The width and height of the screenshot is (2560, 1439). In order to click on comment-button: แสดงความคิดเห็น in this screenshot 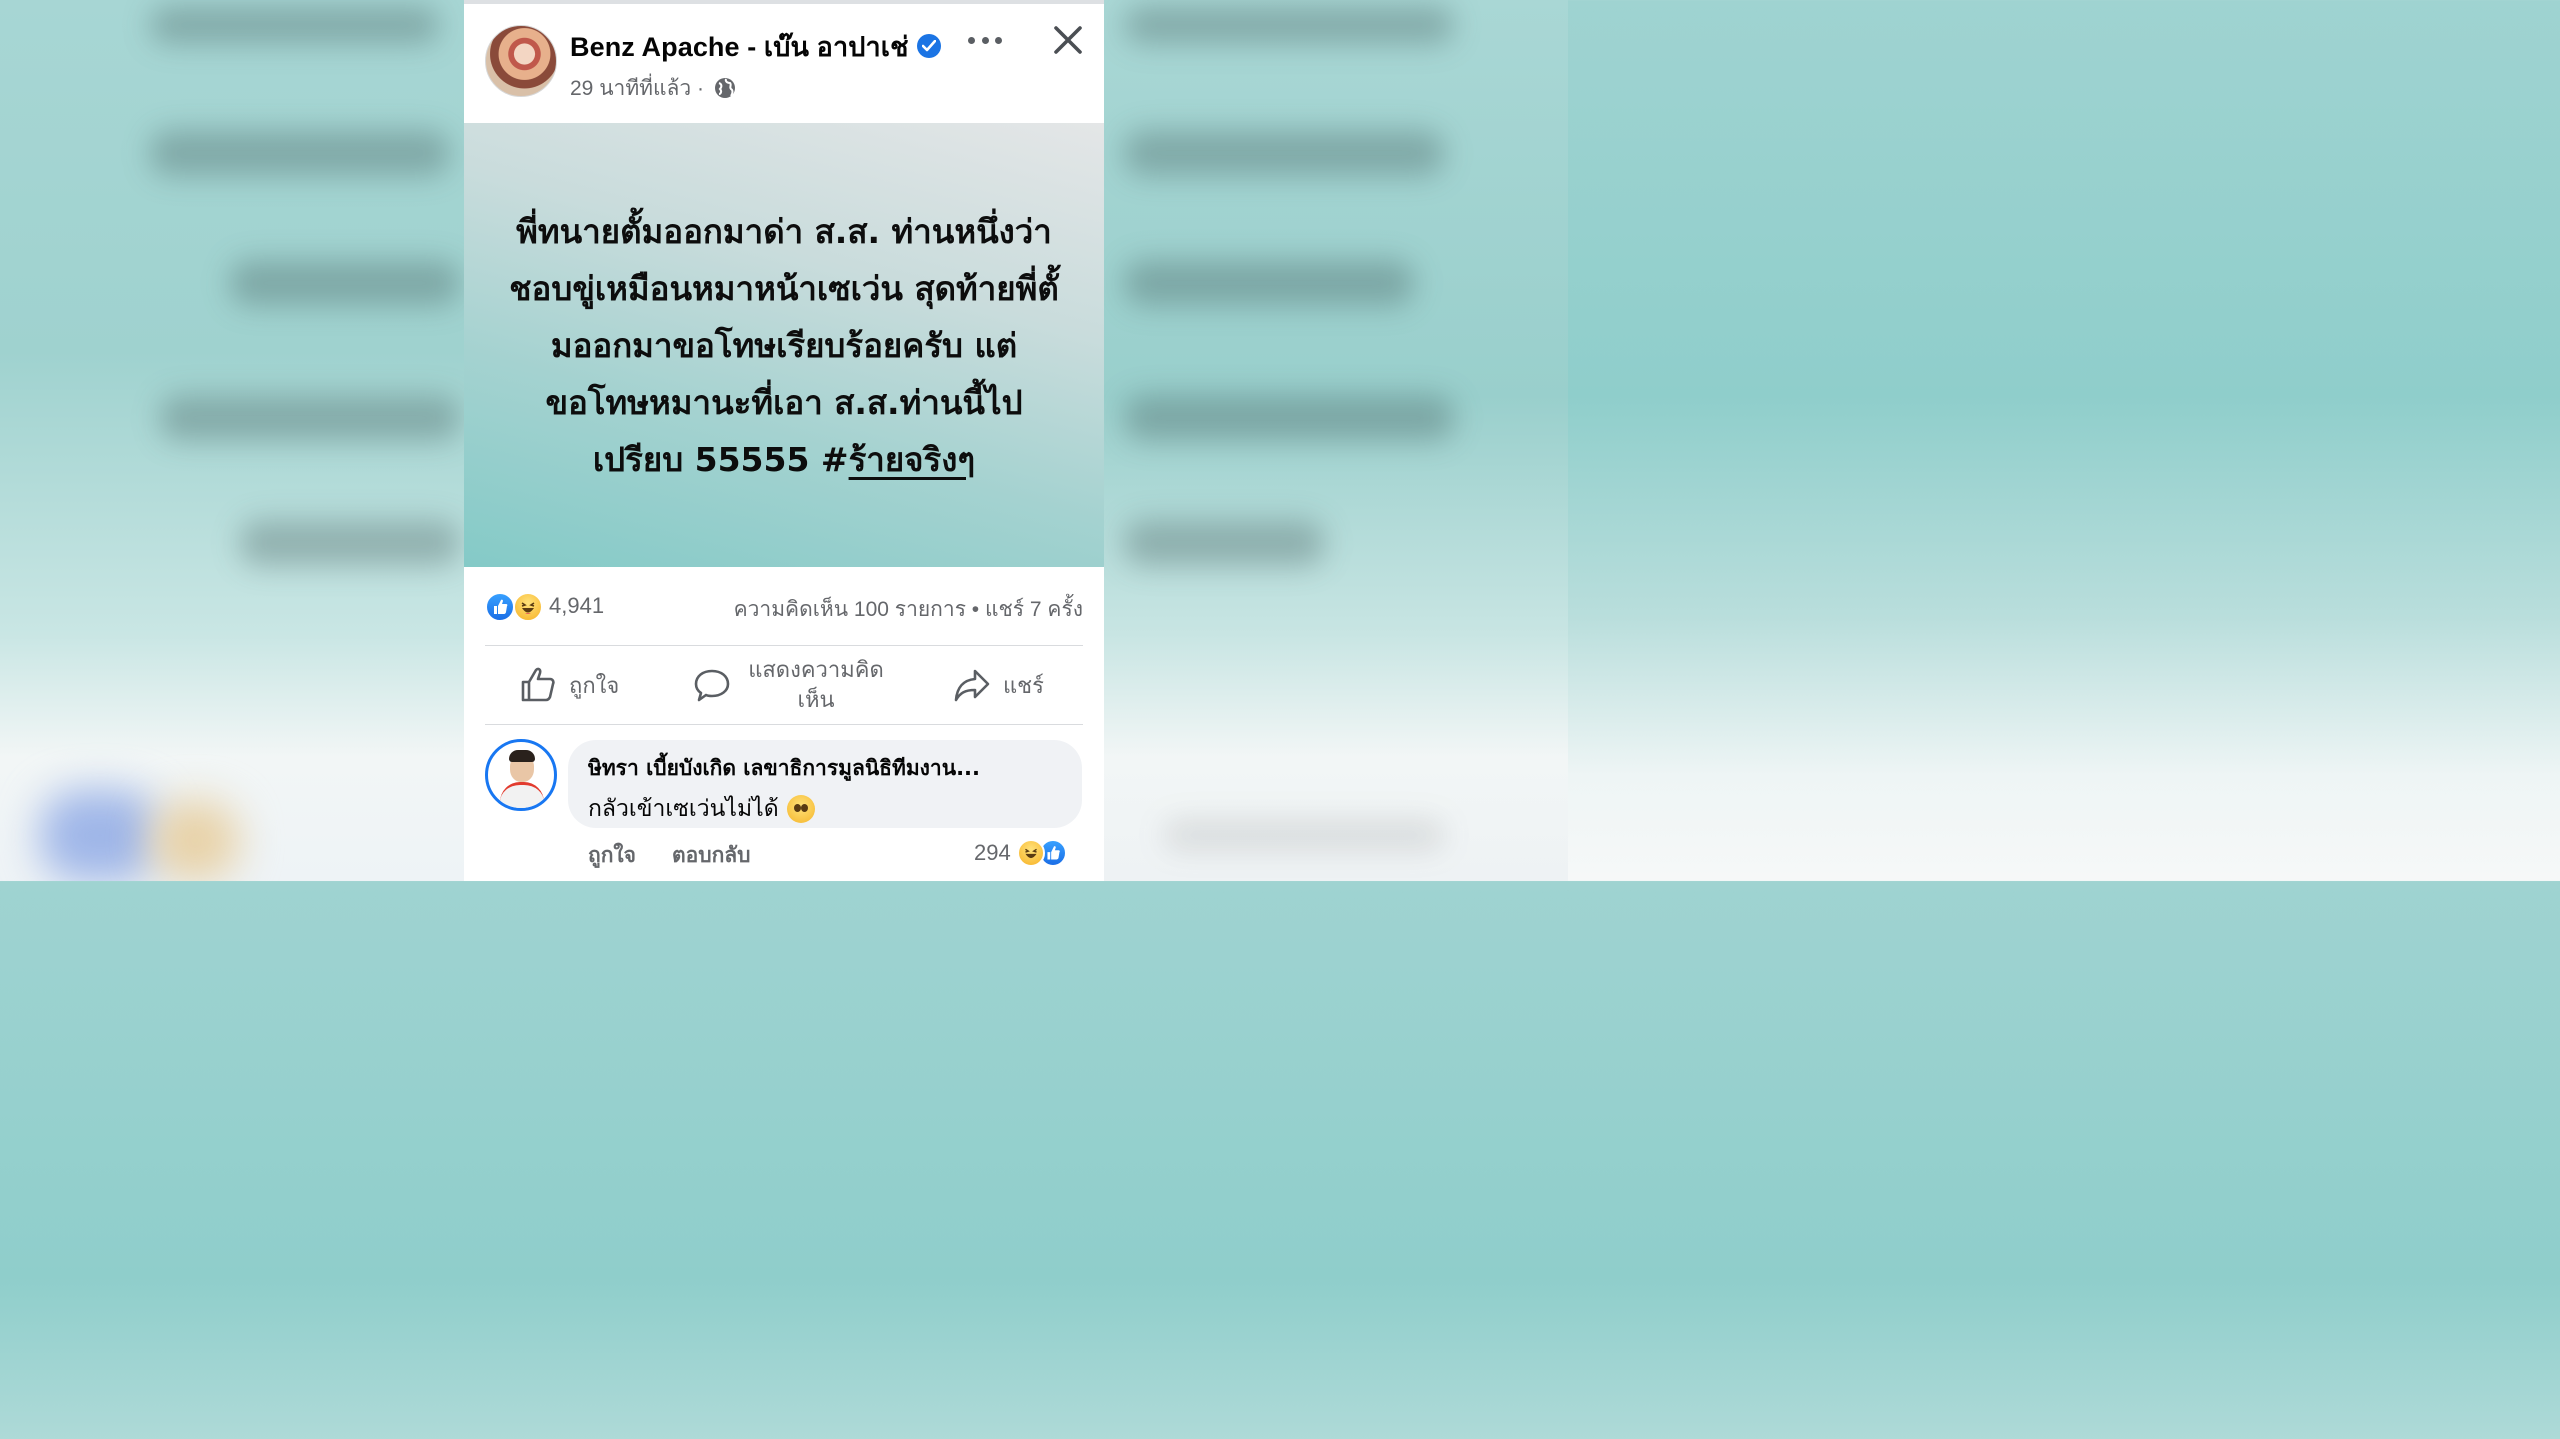, I will do `click(792, 685)`.